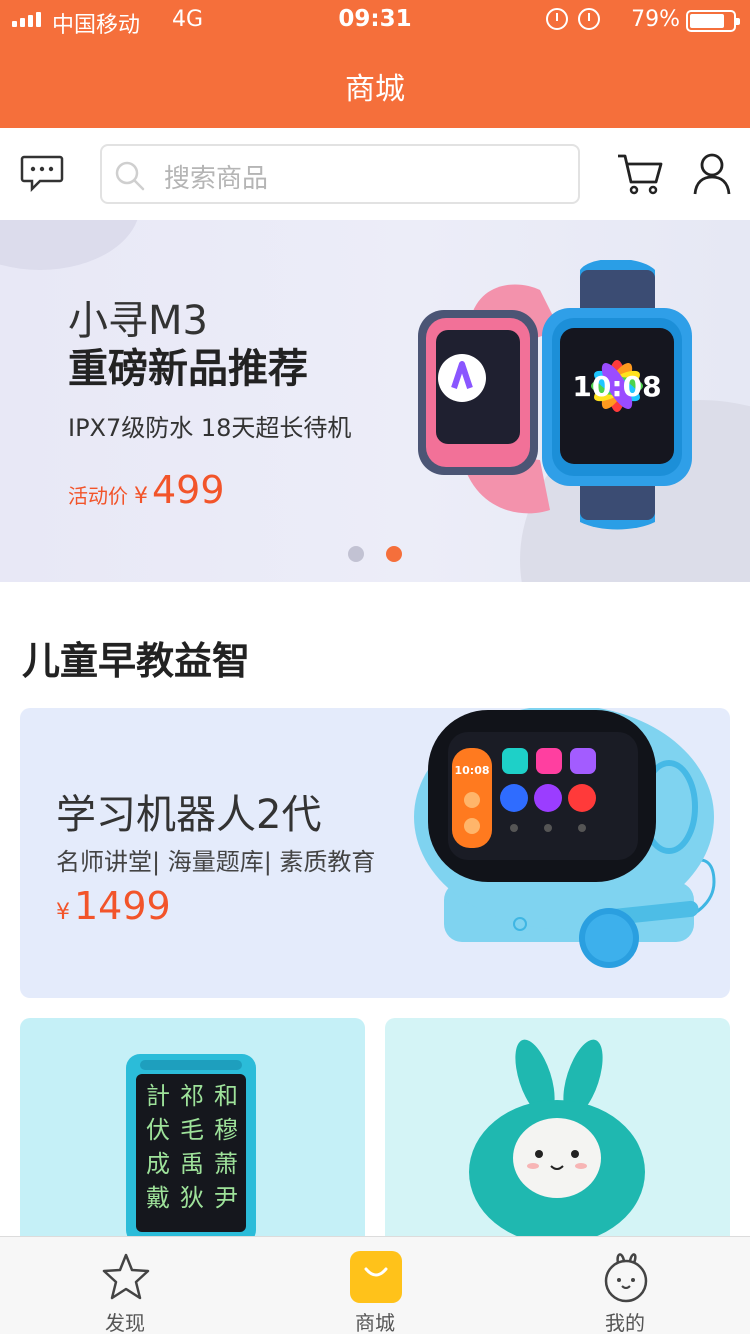 This screenshot has height=1334, width=750. What do you see at coordinates (625, 1322) in the screenshot?
I see `tab-label: 我的` at bounding box center [625, 1322].